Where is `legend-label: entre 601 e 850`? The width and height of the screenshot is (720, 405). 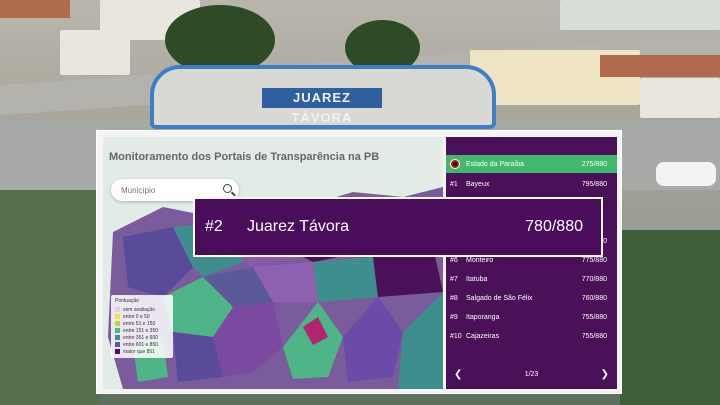 legend-label: entre 601 e 850 is located at coordinates (141, 344).